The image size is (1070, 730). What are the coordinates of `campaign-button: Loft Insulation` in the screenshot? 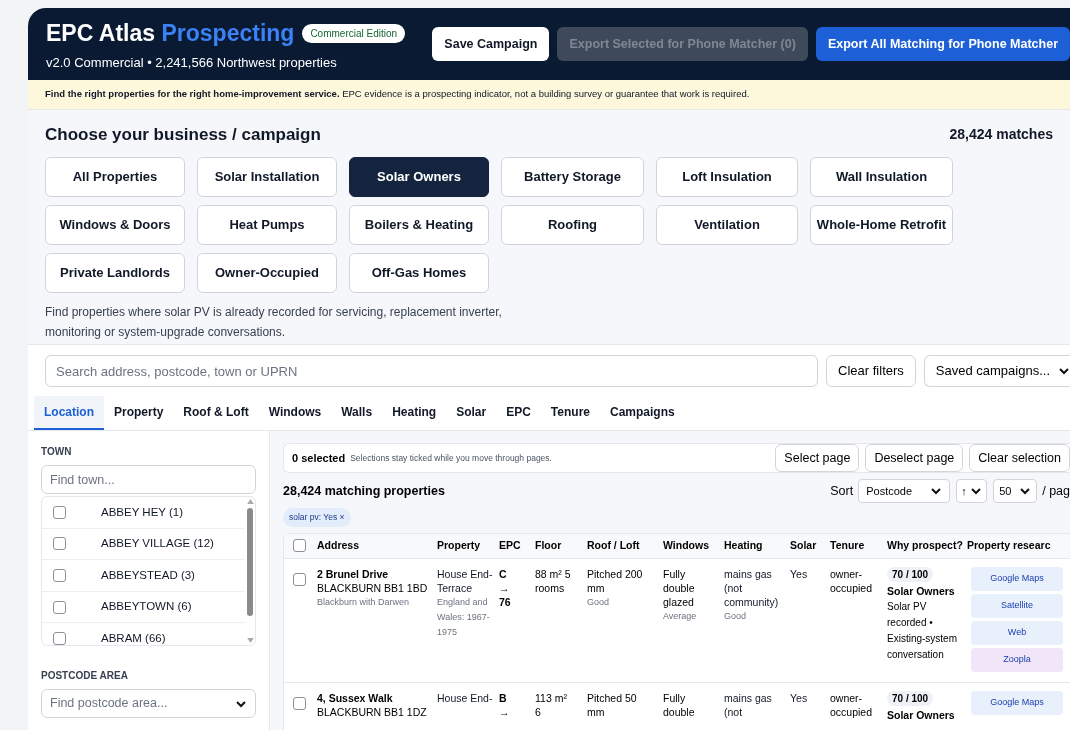 It's located at (727, 176).